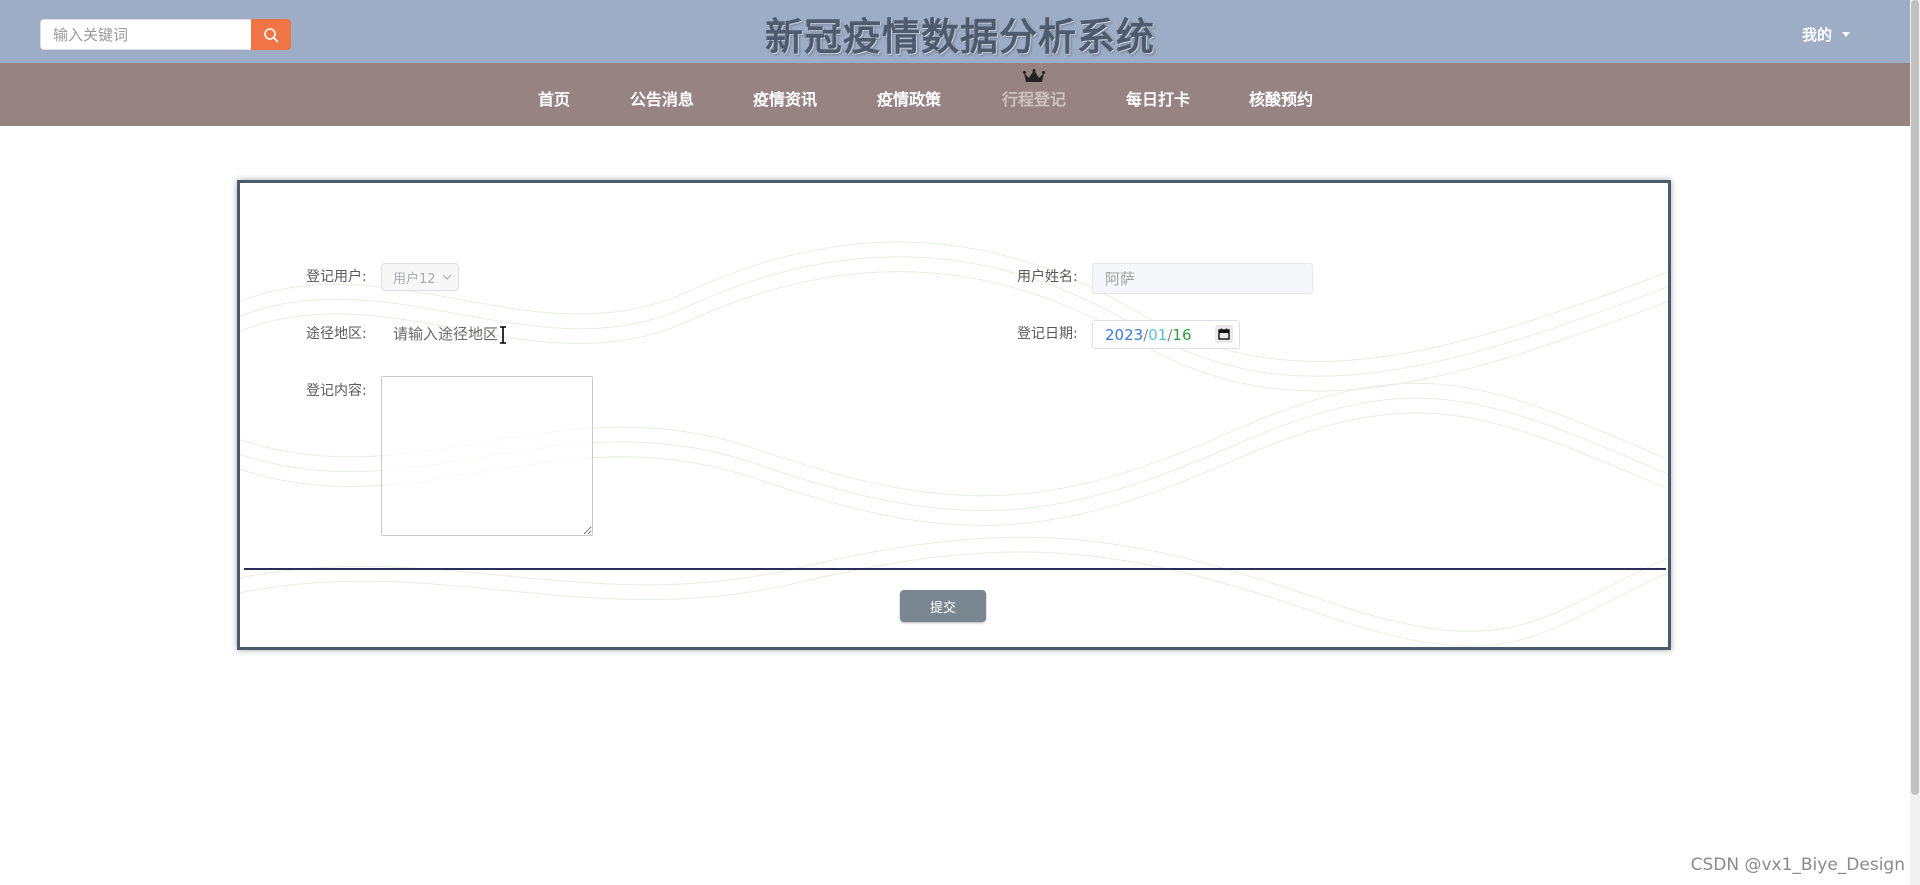 The height and width of the screenshot is (885, 1920). What do you see at coordinates (488, 334) in the screenshot?
I see `route-input` at bounding box center [488, 334].